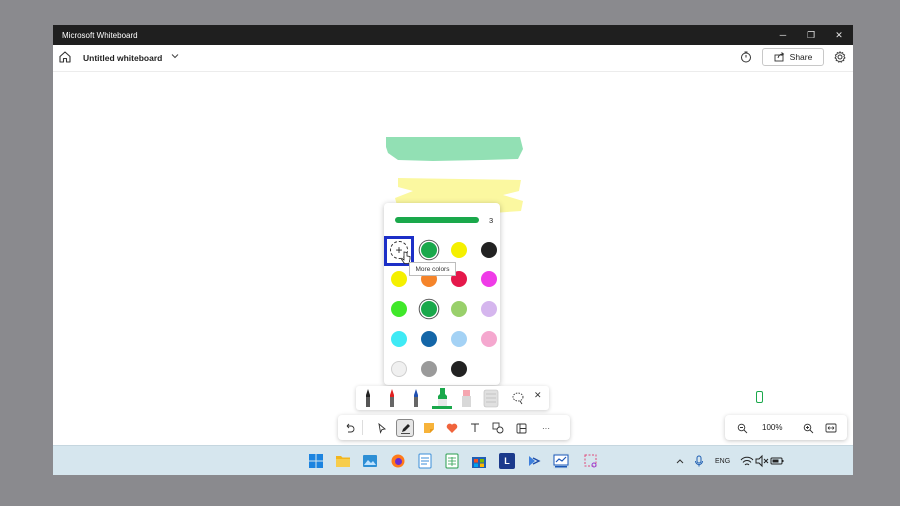 The height and width of the screenshot is (506, 900). I want to click on shapes-icon, so click(498, 428).